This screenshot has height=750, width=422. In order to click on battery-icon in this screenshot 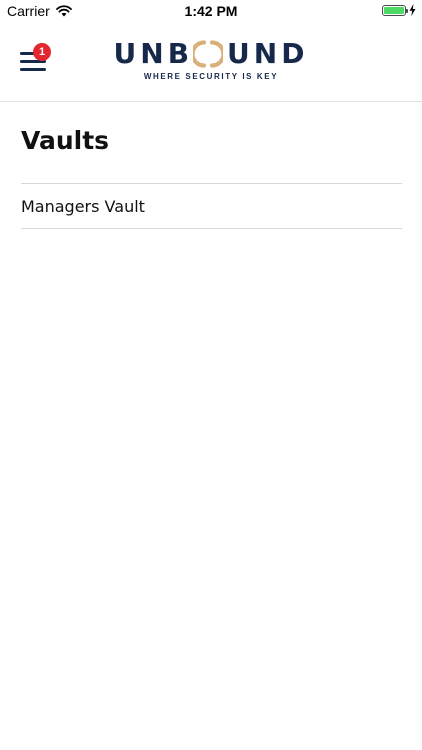, I will do `click(395, 10)`.